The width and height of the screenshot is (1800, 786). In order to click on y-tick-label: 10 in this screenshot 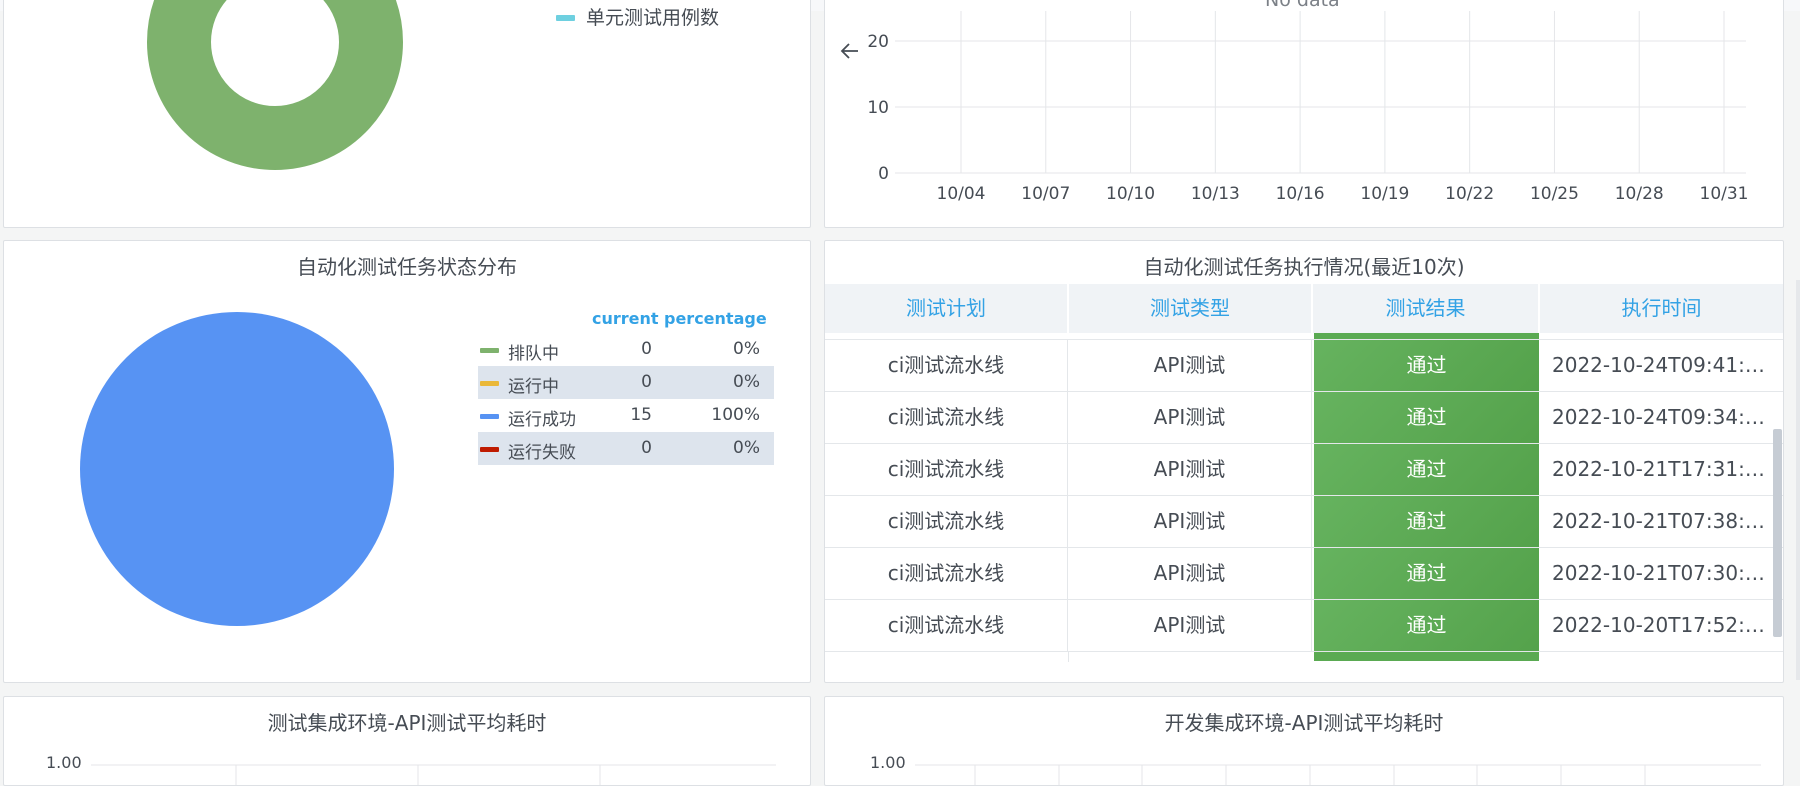, I will do `click(878, 108)`.